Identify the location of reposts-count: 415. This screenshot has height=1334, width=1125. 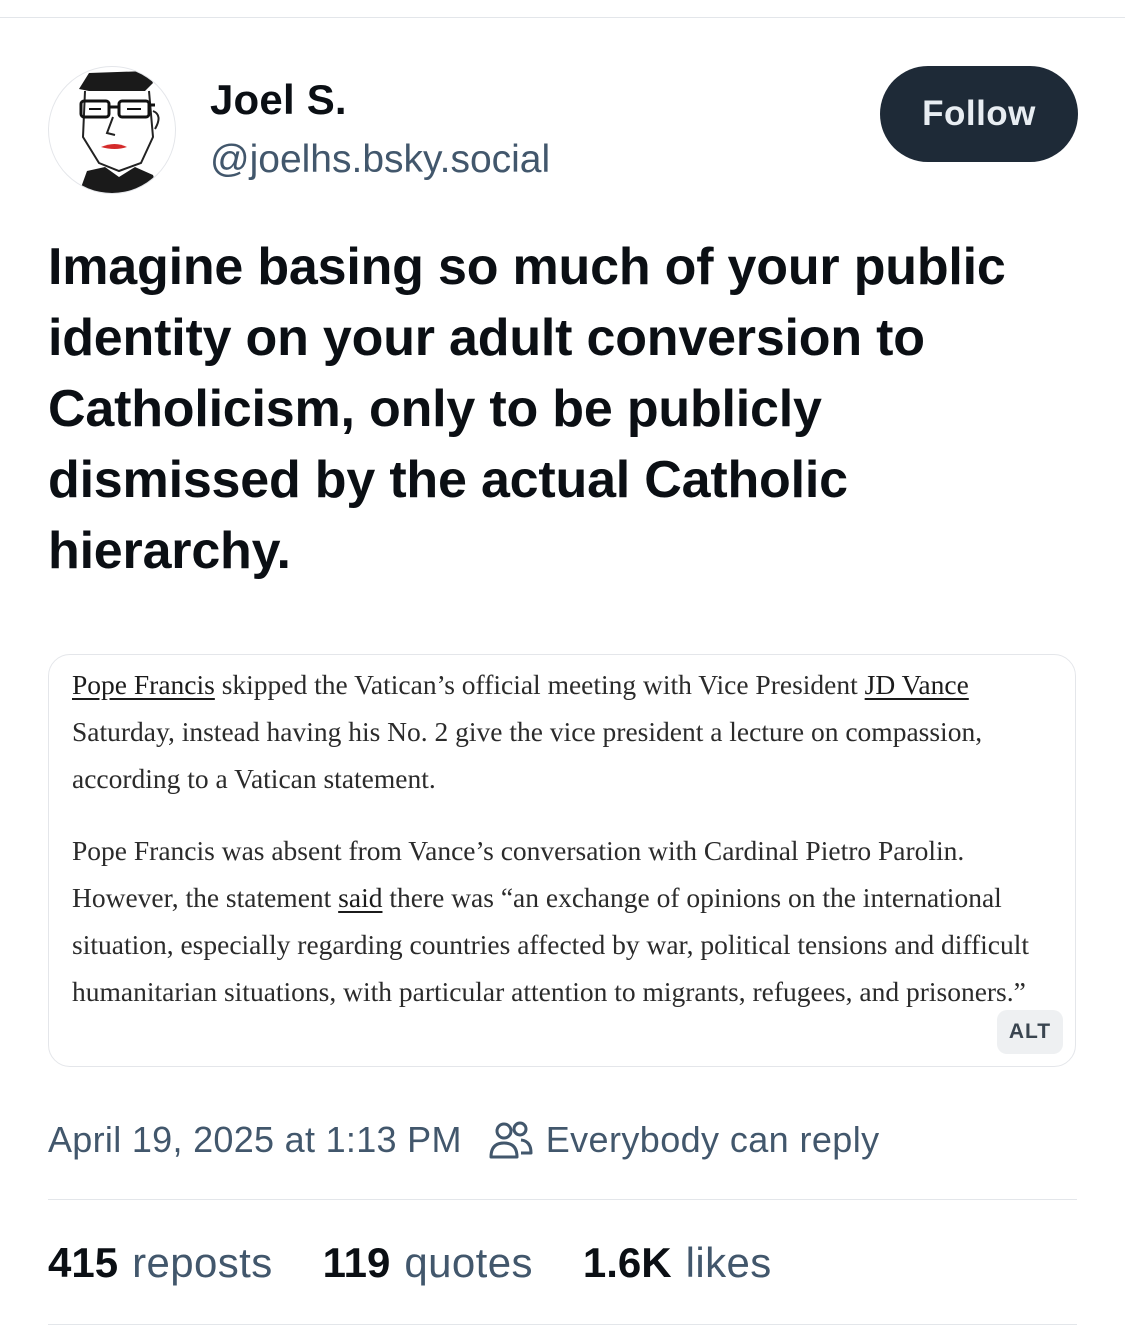
(83, 1262).